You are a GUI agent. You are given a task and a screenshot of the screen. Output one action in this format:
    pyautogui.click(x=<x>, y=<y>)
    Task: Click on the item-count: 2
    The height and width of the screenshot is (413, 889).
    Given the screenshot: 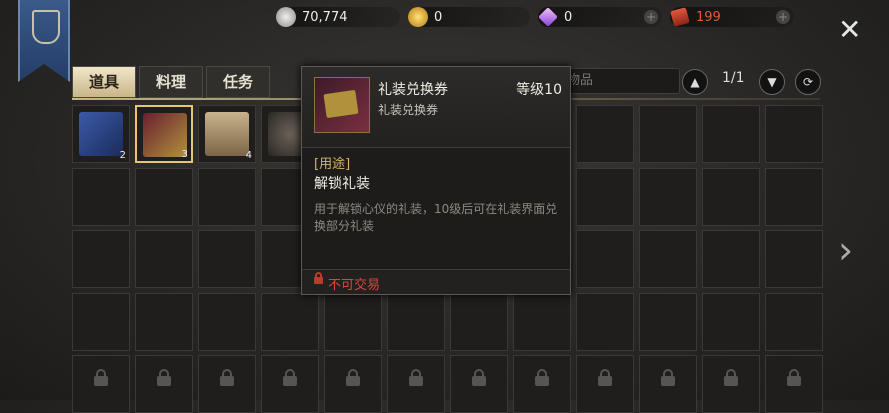 What is the action you would take?
    pyautogui.click(x=122, y=155)
    